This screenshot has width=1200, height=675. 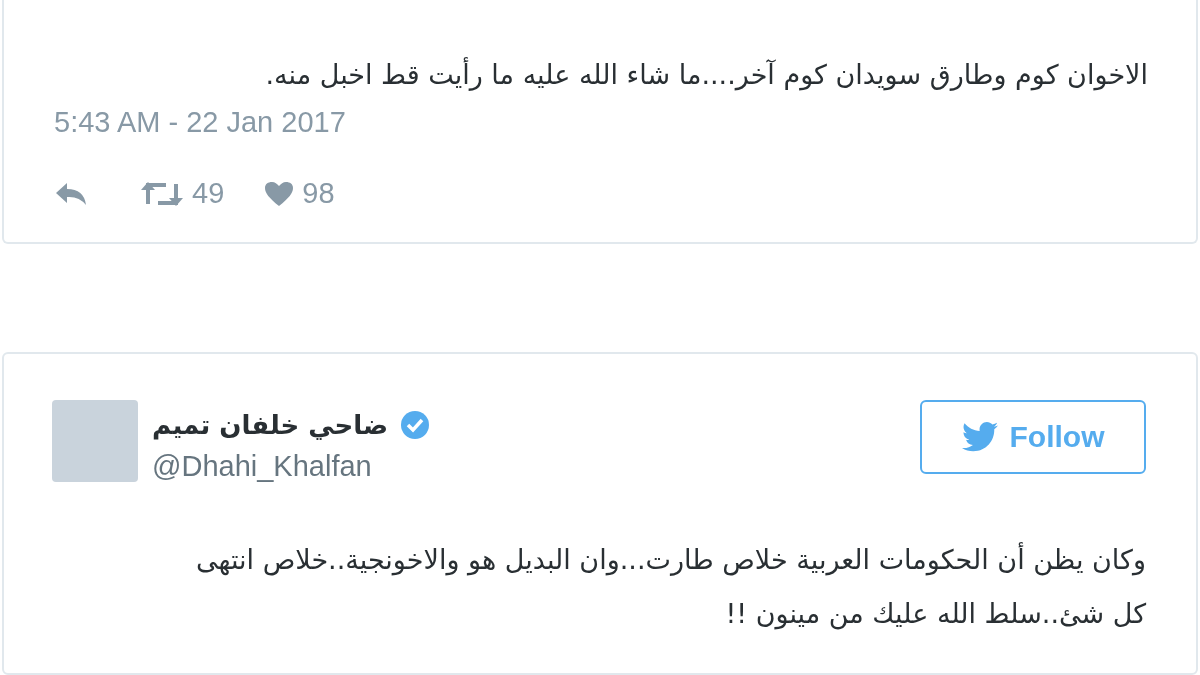 I want to click on bird-icon, so click(x=979, y=436).